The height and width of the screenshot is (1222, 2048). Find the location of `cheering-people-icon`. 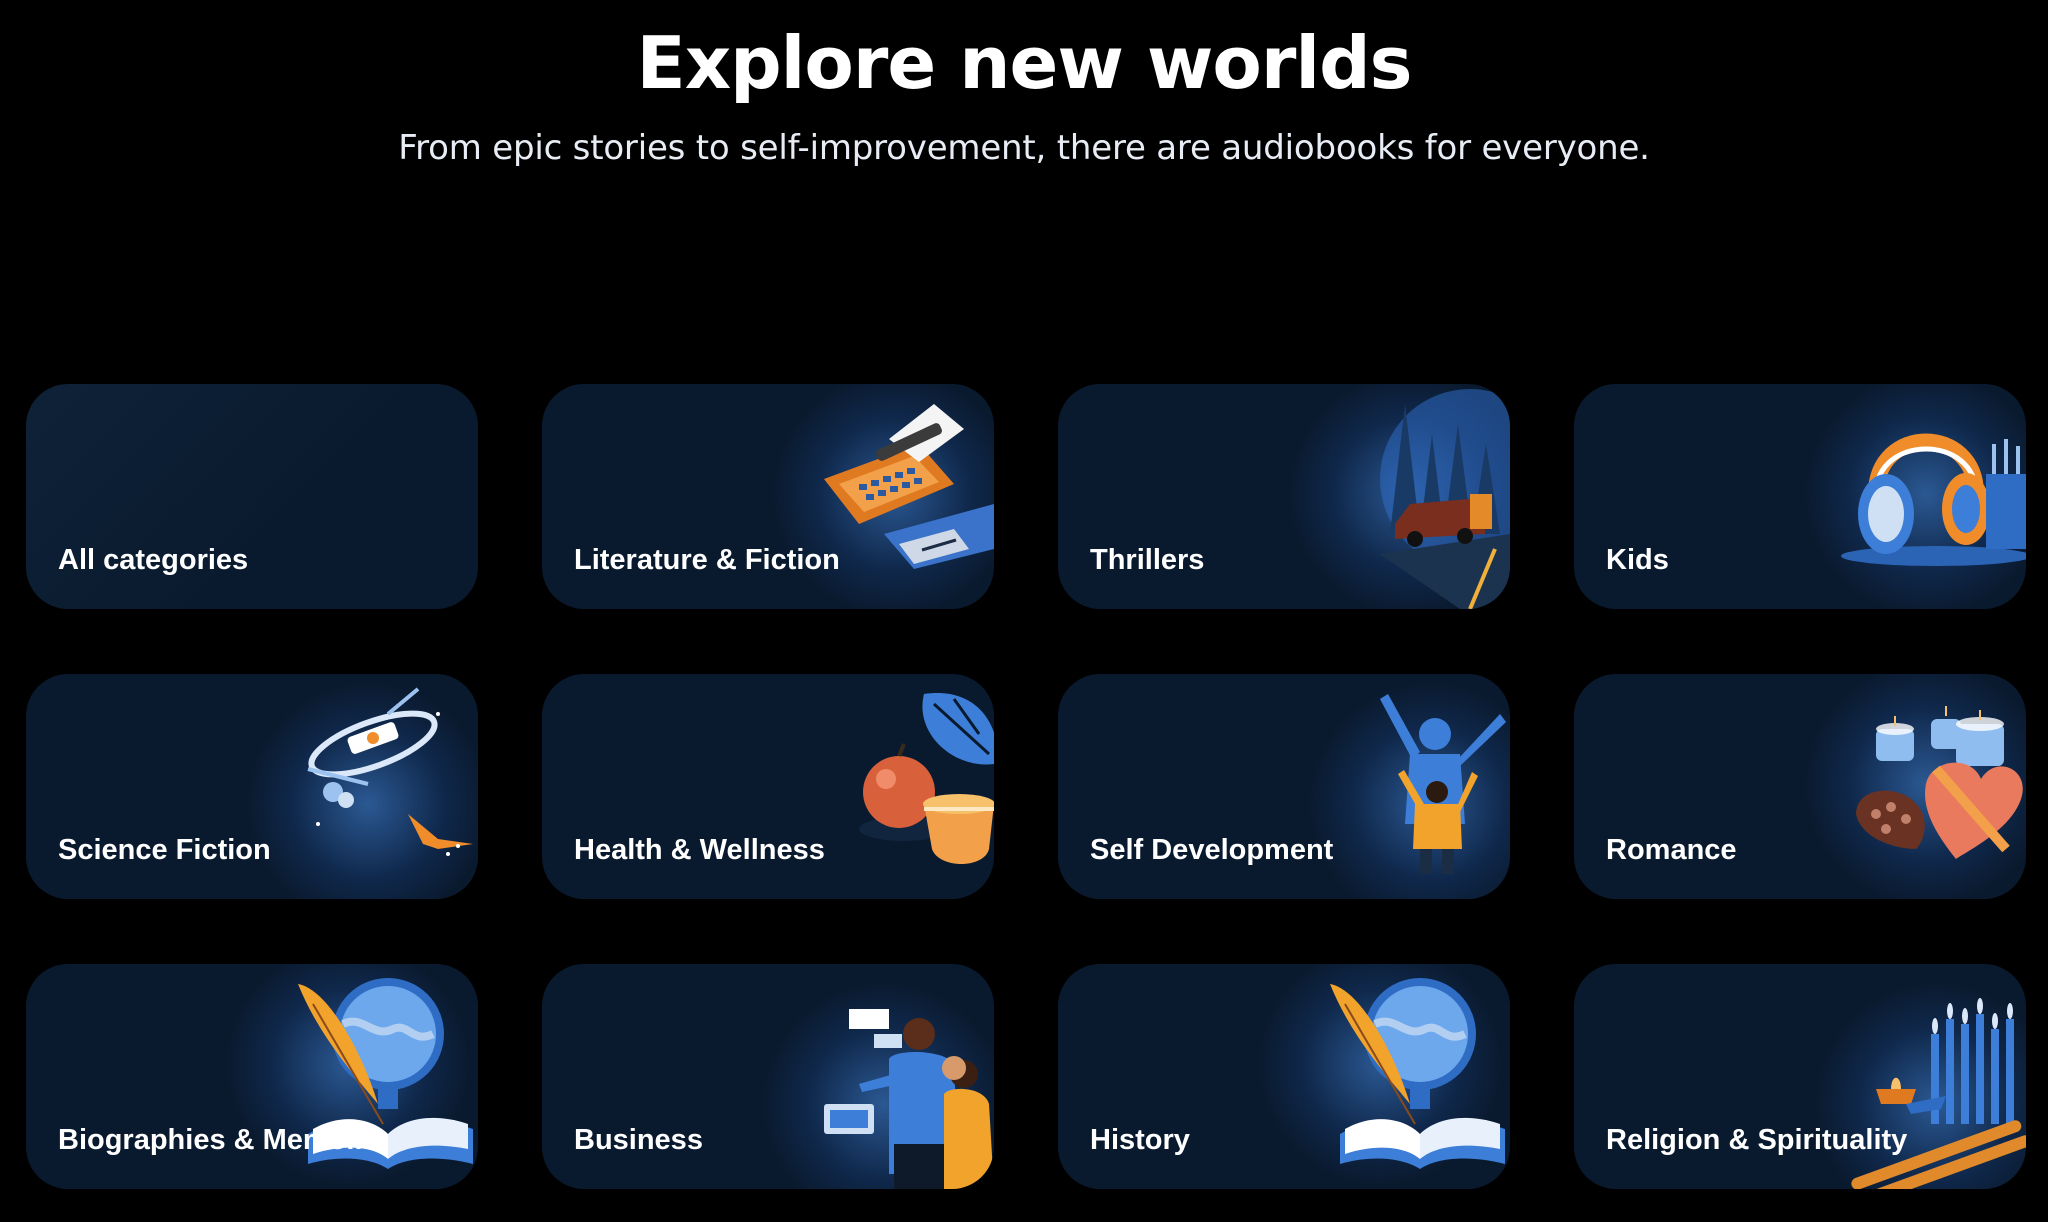

cheering-people-icon is located at coordinates (1443, 784).